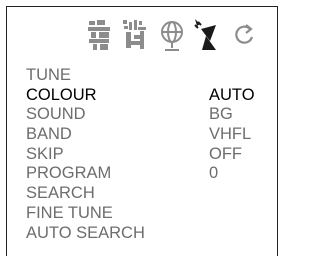  Describe the element at coordinates (85, 232) in the screenshot. I see `menu-item-label: AUTO SEARCH` at that location.